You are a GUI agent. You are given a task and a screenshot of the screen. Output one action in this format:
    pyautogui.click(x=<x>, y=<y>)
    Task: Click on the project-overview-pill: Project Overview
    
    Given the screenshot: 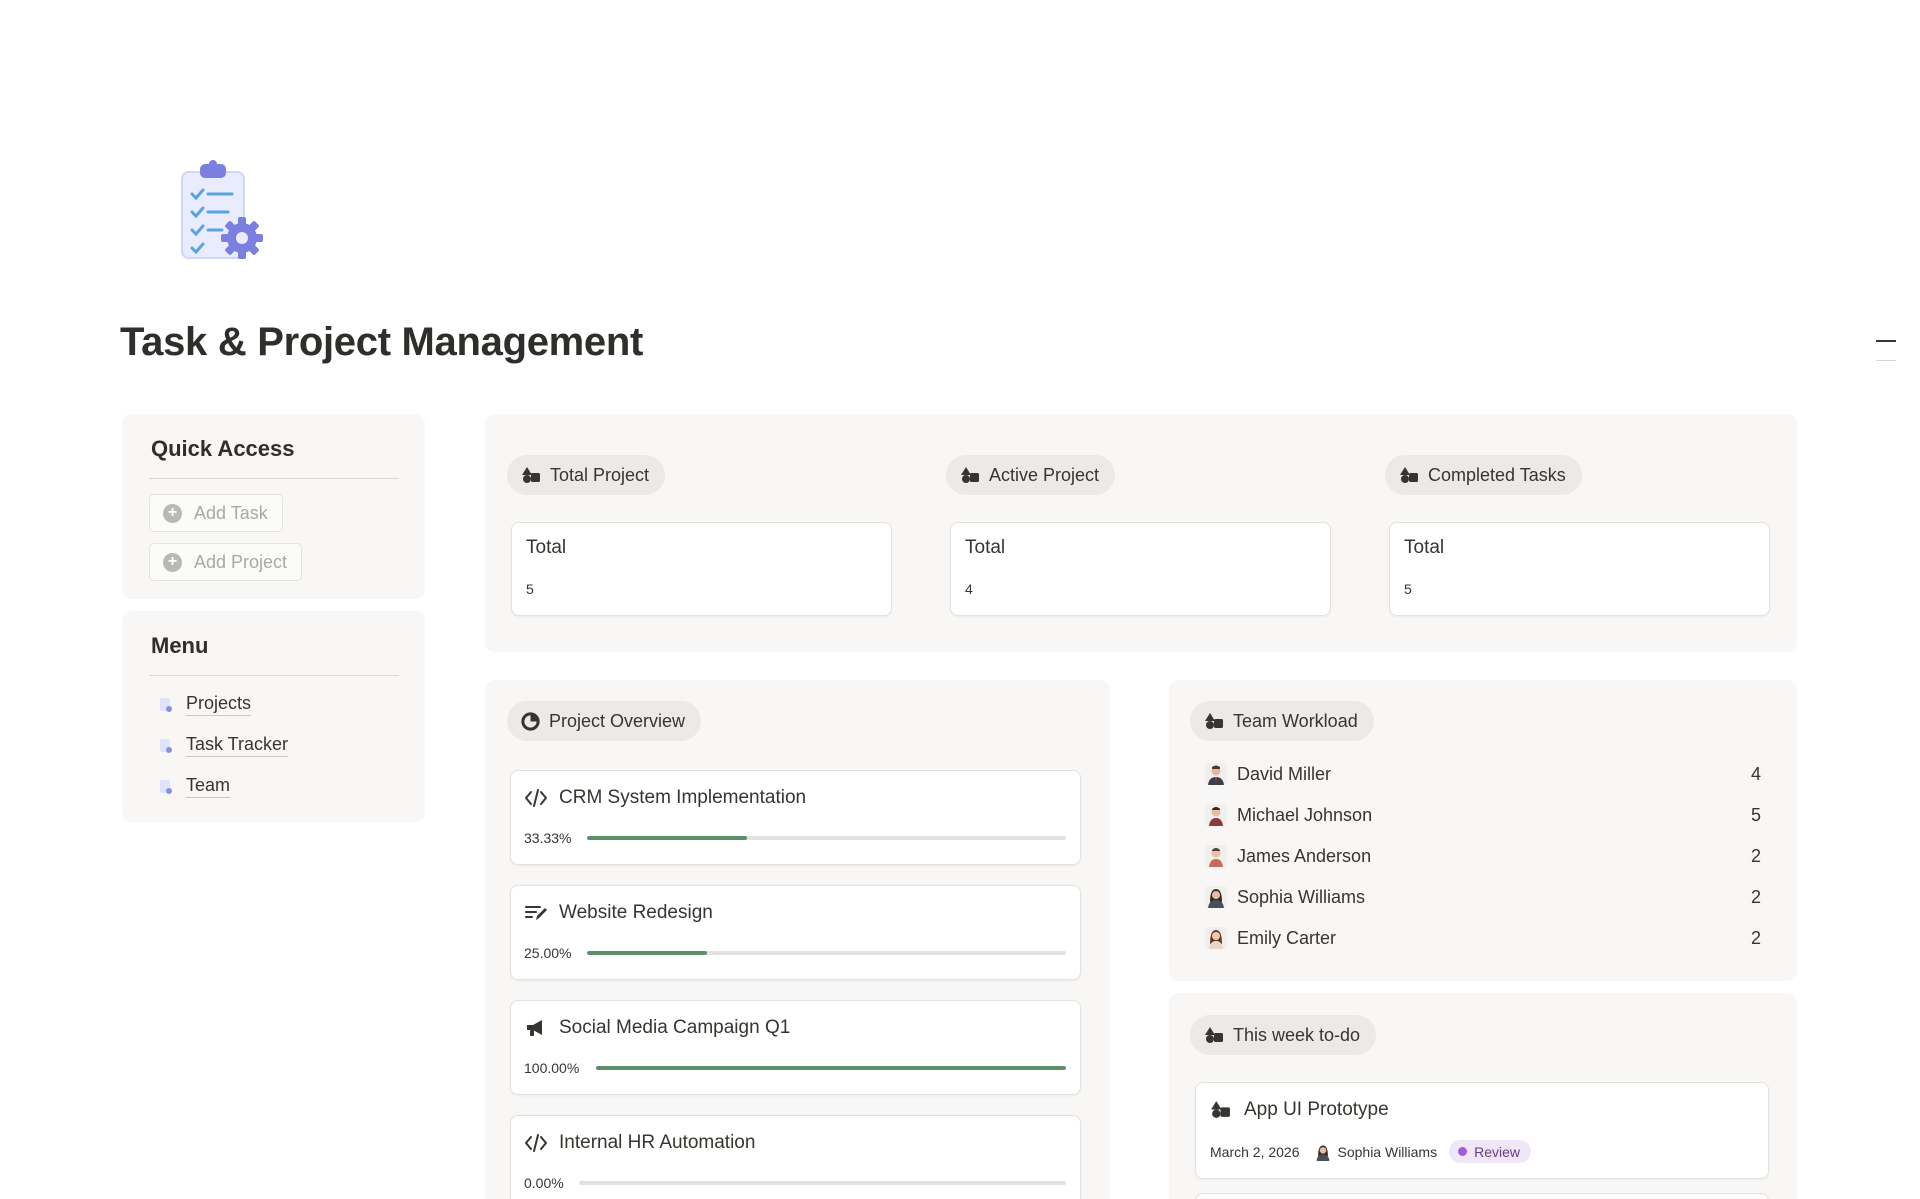 What is the action you would take?
    pyautogui.click(x=604, y=721)
    